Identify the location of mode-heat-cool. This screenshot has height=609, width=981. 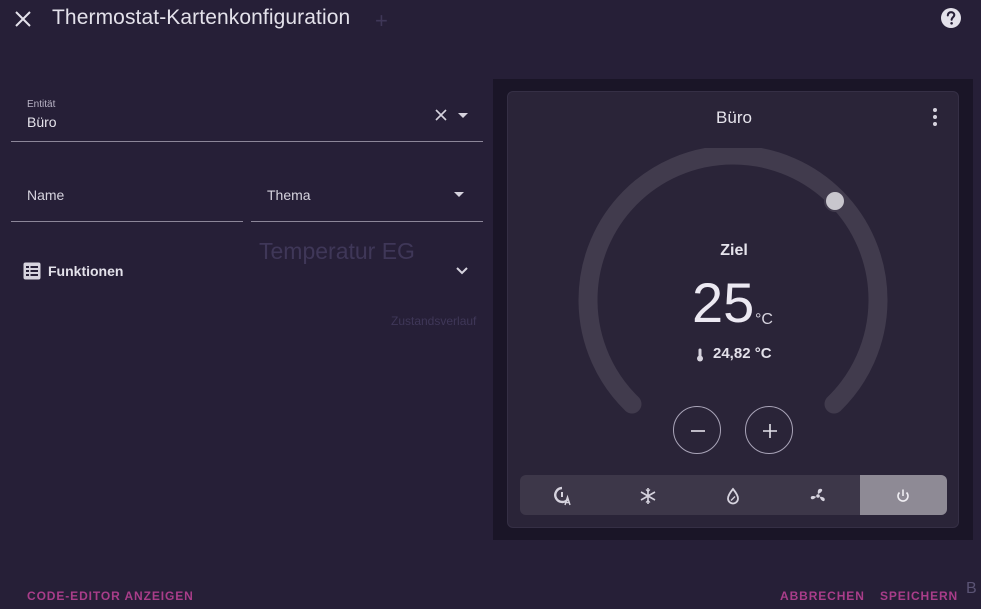
(562, 495).